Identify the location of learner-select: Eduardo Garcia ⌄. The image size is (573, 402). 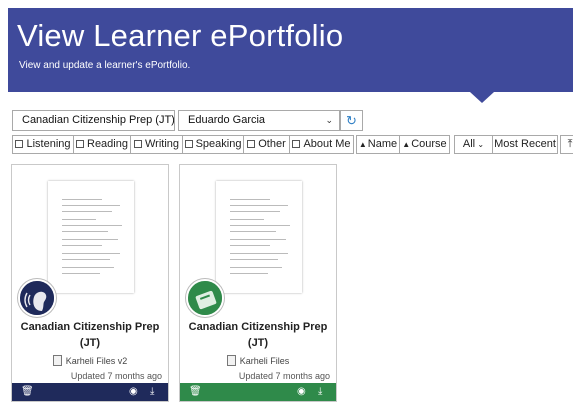
(259, 120).